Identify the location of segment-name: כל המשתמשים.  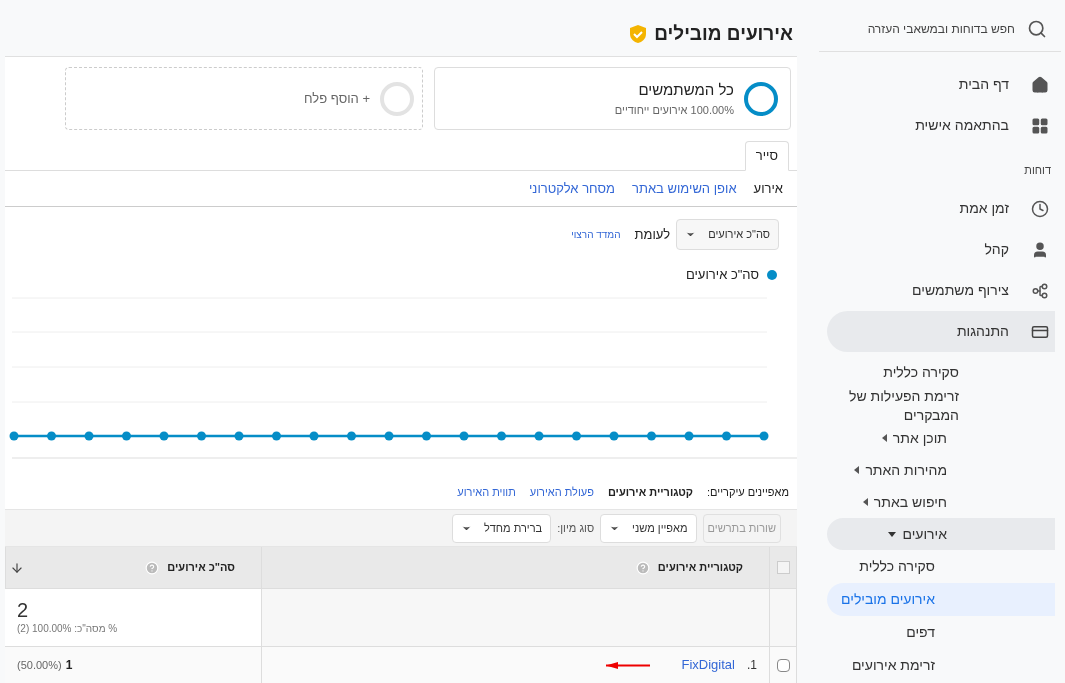
(685, 90).